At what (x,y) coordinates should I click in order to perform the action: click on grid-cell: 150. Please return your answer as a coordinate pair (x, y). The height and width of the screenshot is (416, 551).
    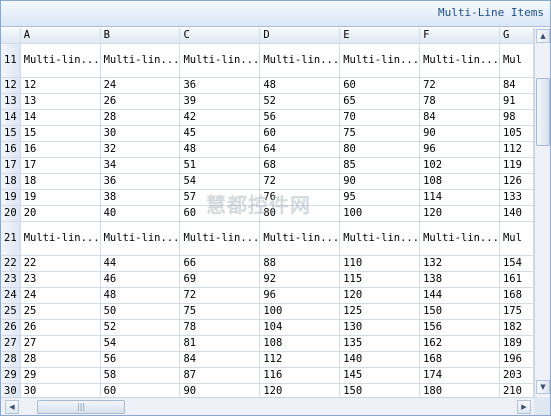
    Looking at the image, I should click on (459, 311).